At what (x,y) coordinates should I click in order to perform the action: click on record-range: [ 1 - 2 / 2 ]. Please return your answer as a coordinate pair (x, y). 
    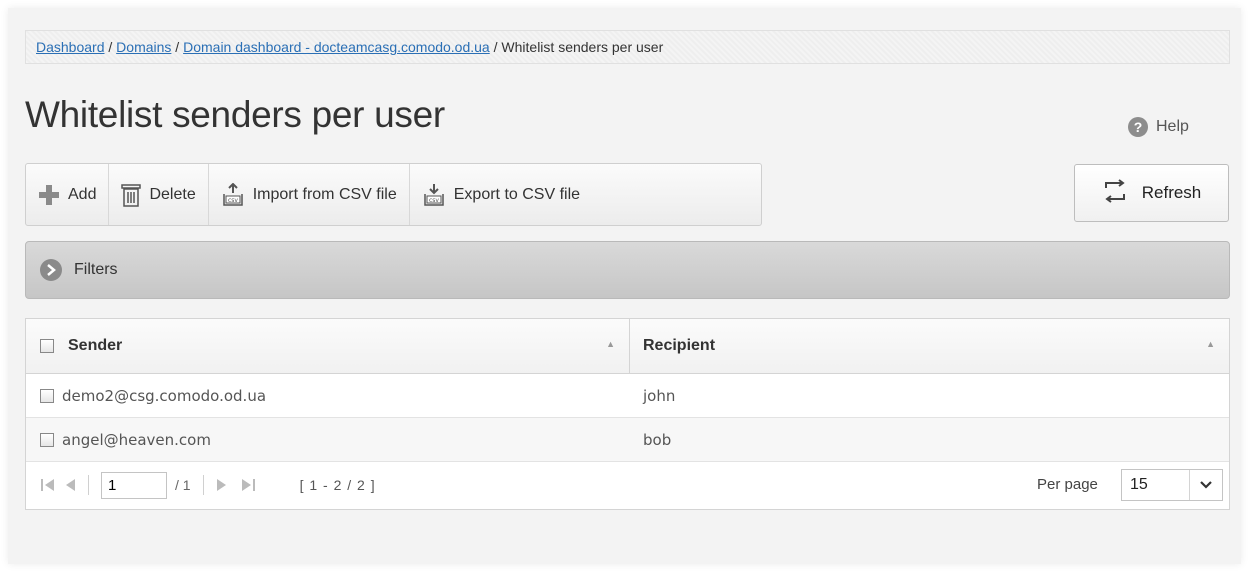
    Looking at the image, I should click on (337, 485).